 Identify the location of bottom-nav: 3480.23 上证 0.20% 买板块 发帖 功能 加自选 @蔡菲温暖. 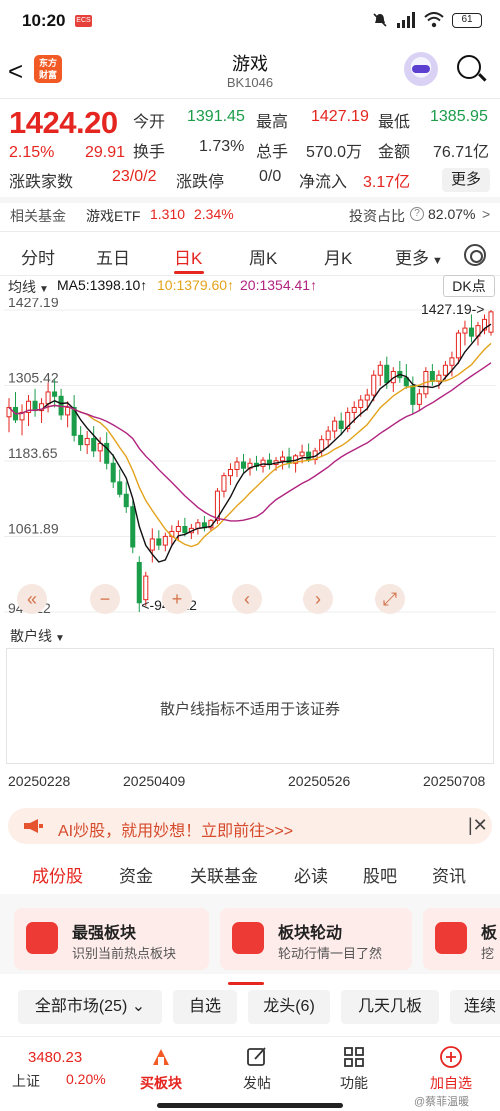
(250, 1073).